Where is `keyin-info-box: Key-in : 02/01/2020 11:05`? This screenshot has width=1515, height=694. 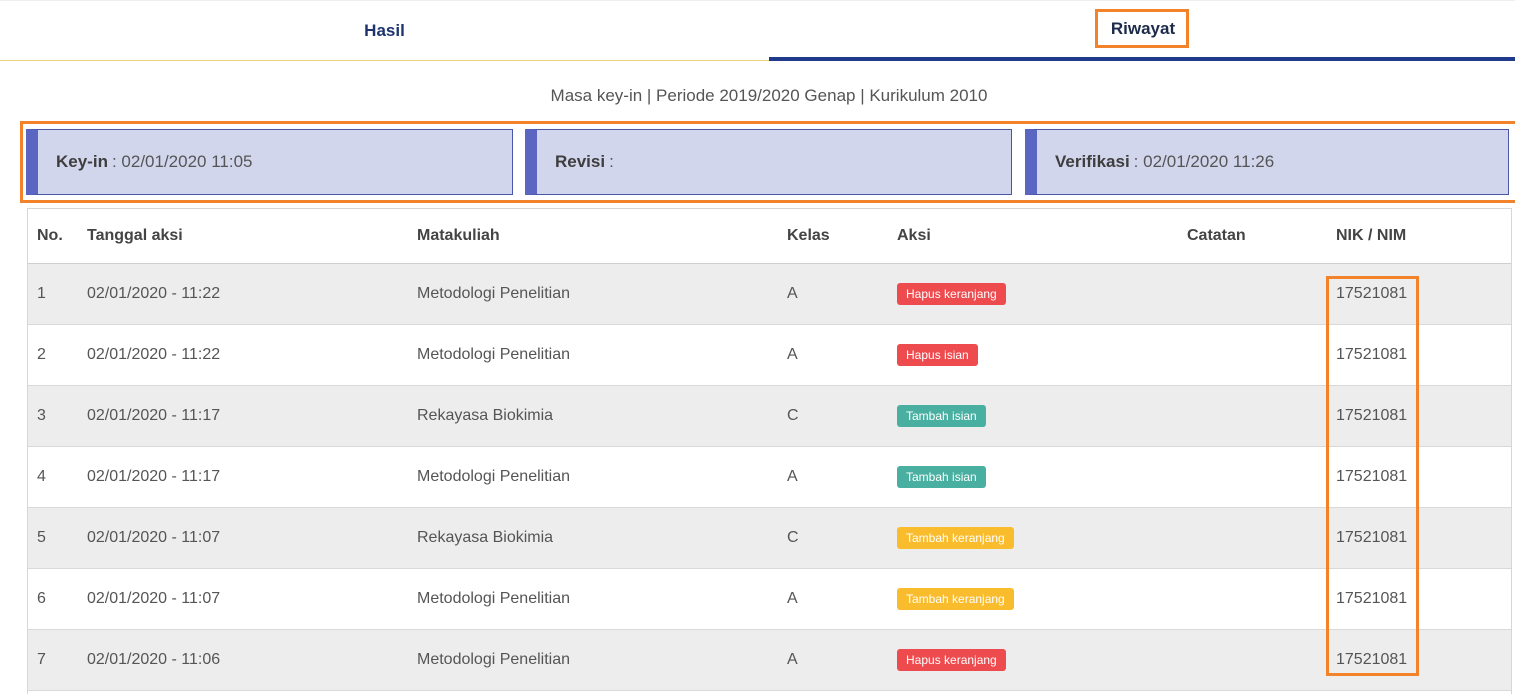 keyin-info-box: Key-in : 02/01/2020 11:05 is located at coordinates (269, 162).